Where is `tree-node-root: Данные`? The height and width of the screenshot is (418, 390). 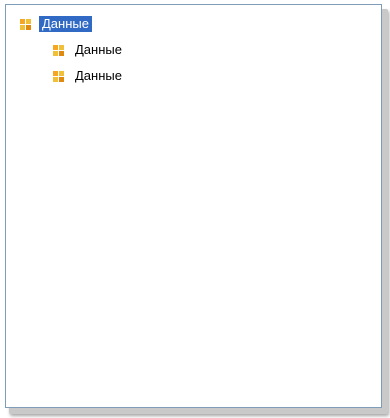 tree-node-root: Данные is located at coordinates (56, 24).